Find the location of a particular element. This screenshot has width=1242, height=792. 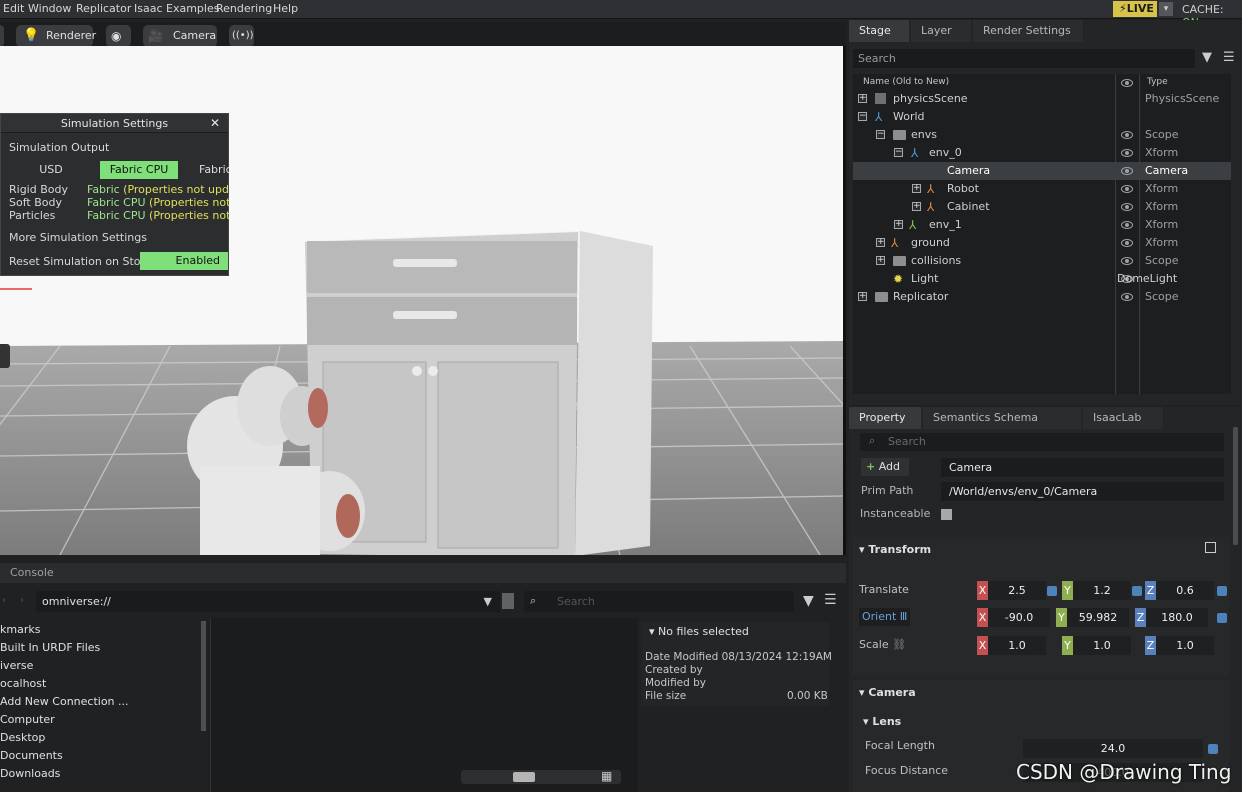

property-search-input: Search is located at coordinates (1042, 442).